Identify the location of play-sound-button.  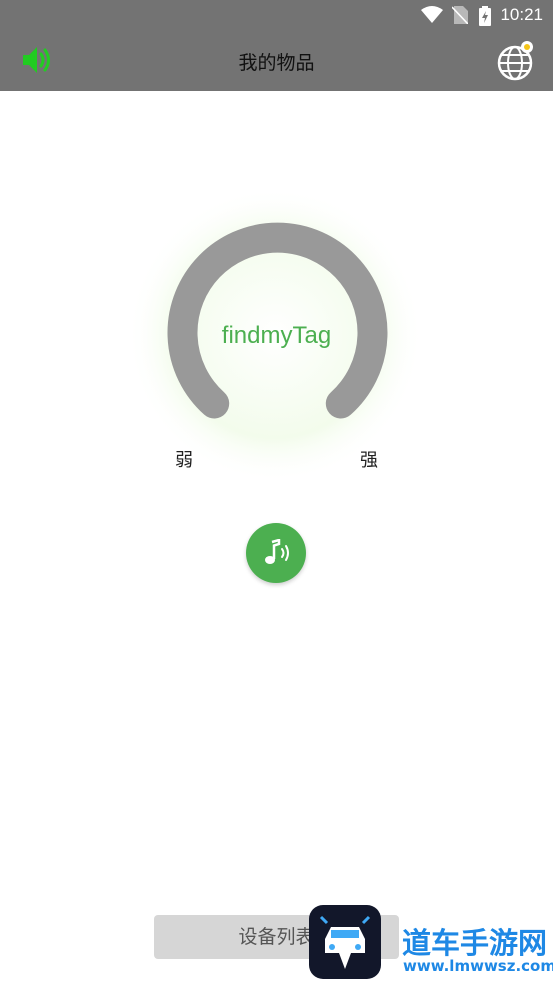
(276, 553).